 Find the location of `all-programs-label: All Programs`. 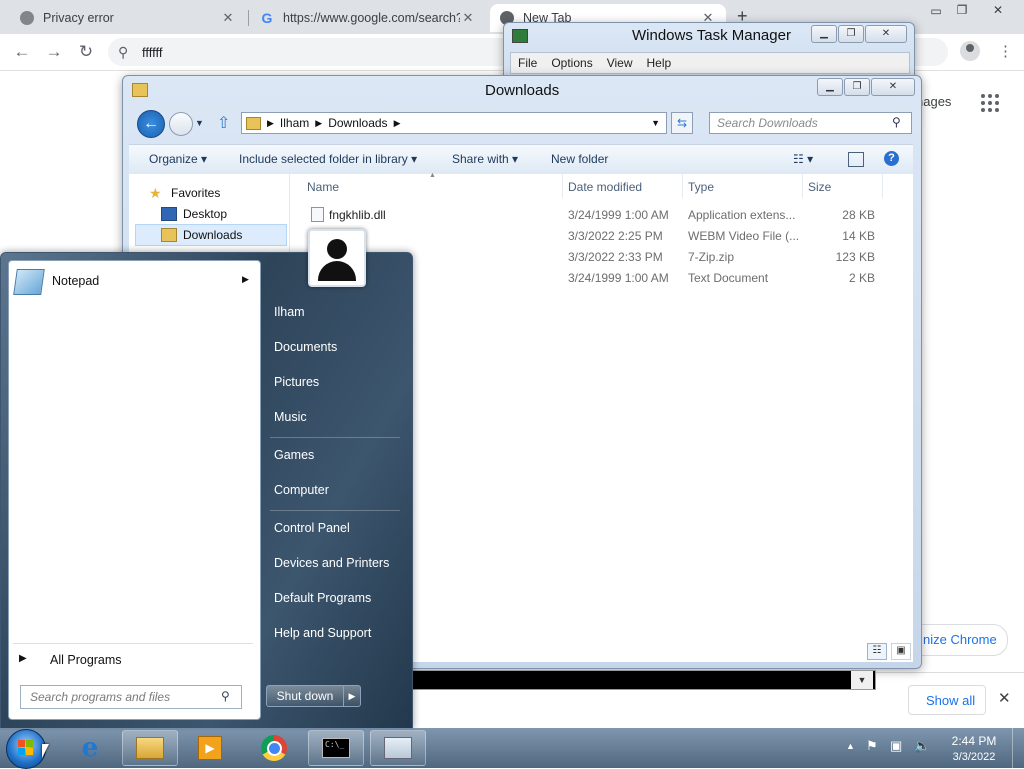

all-programs-label: All Programs is located at coordinates (86, 660).